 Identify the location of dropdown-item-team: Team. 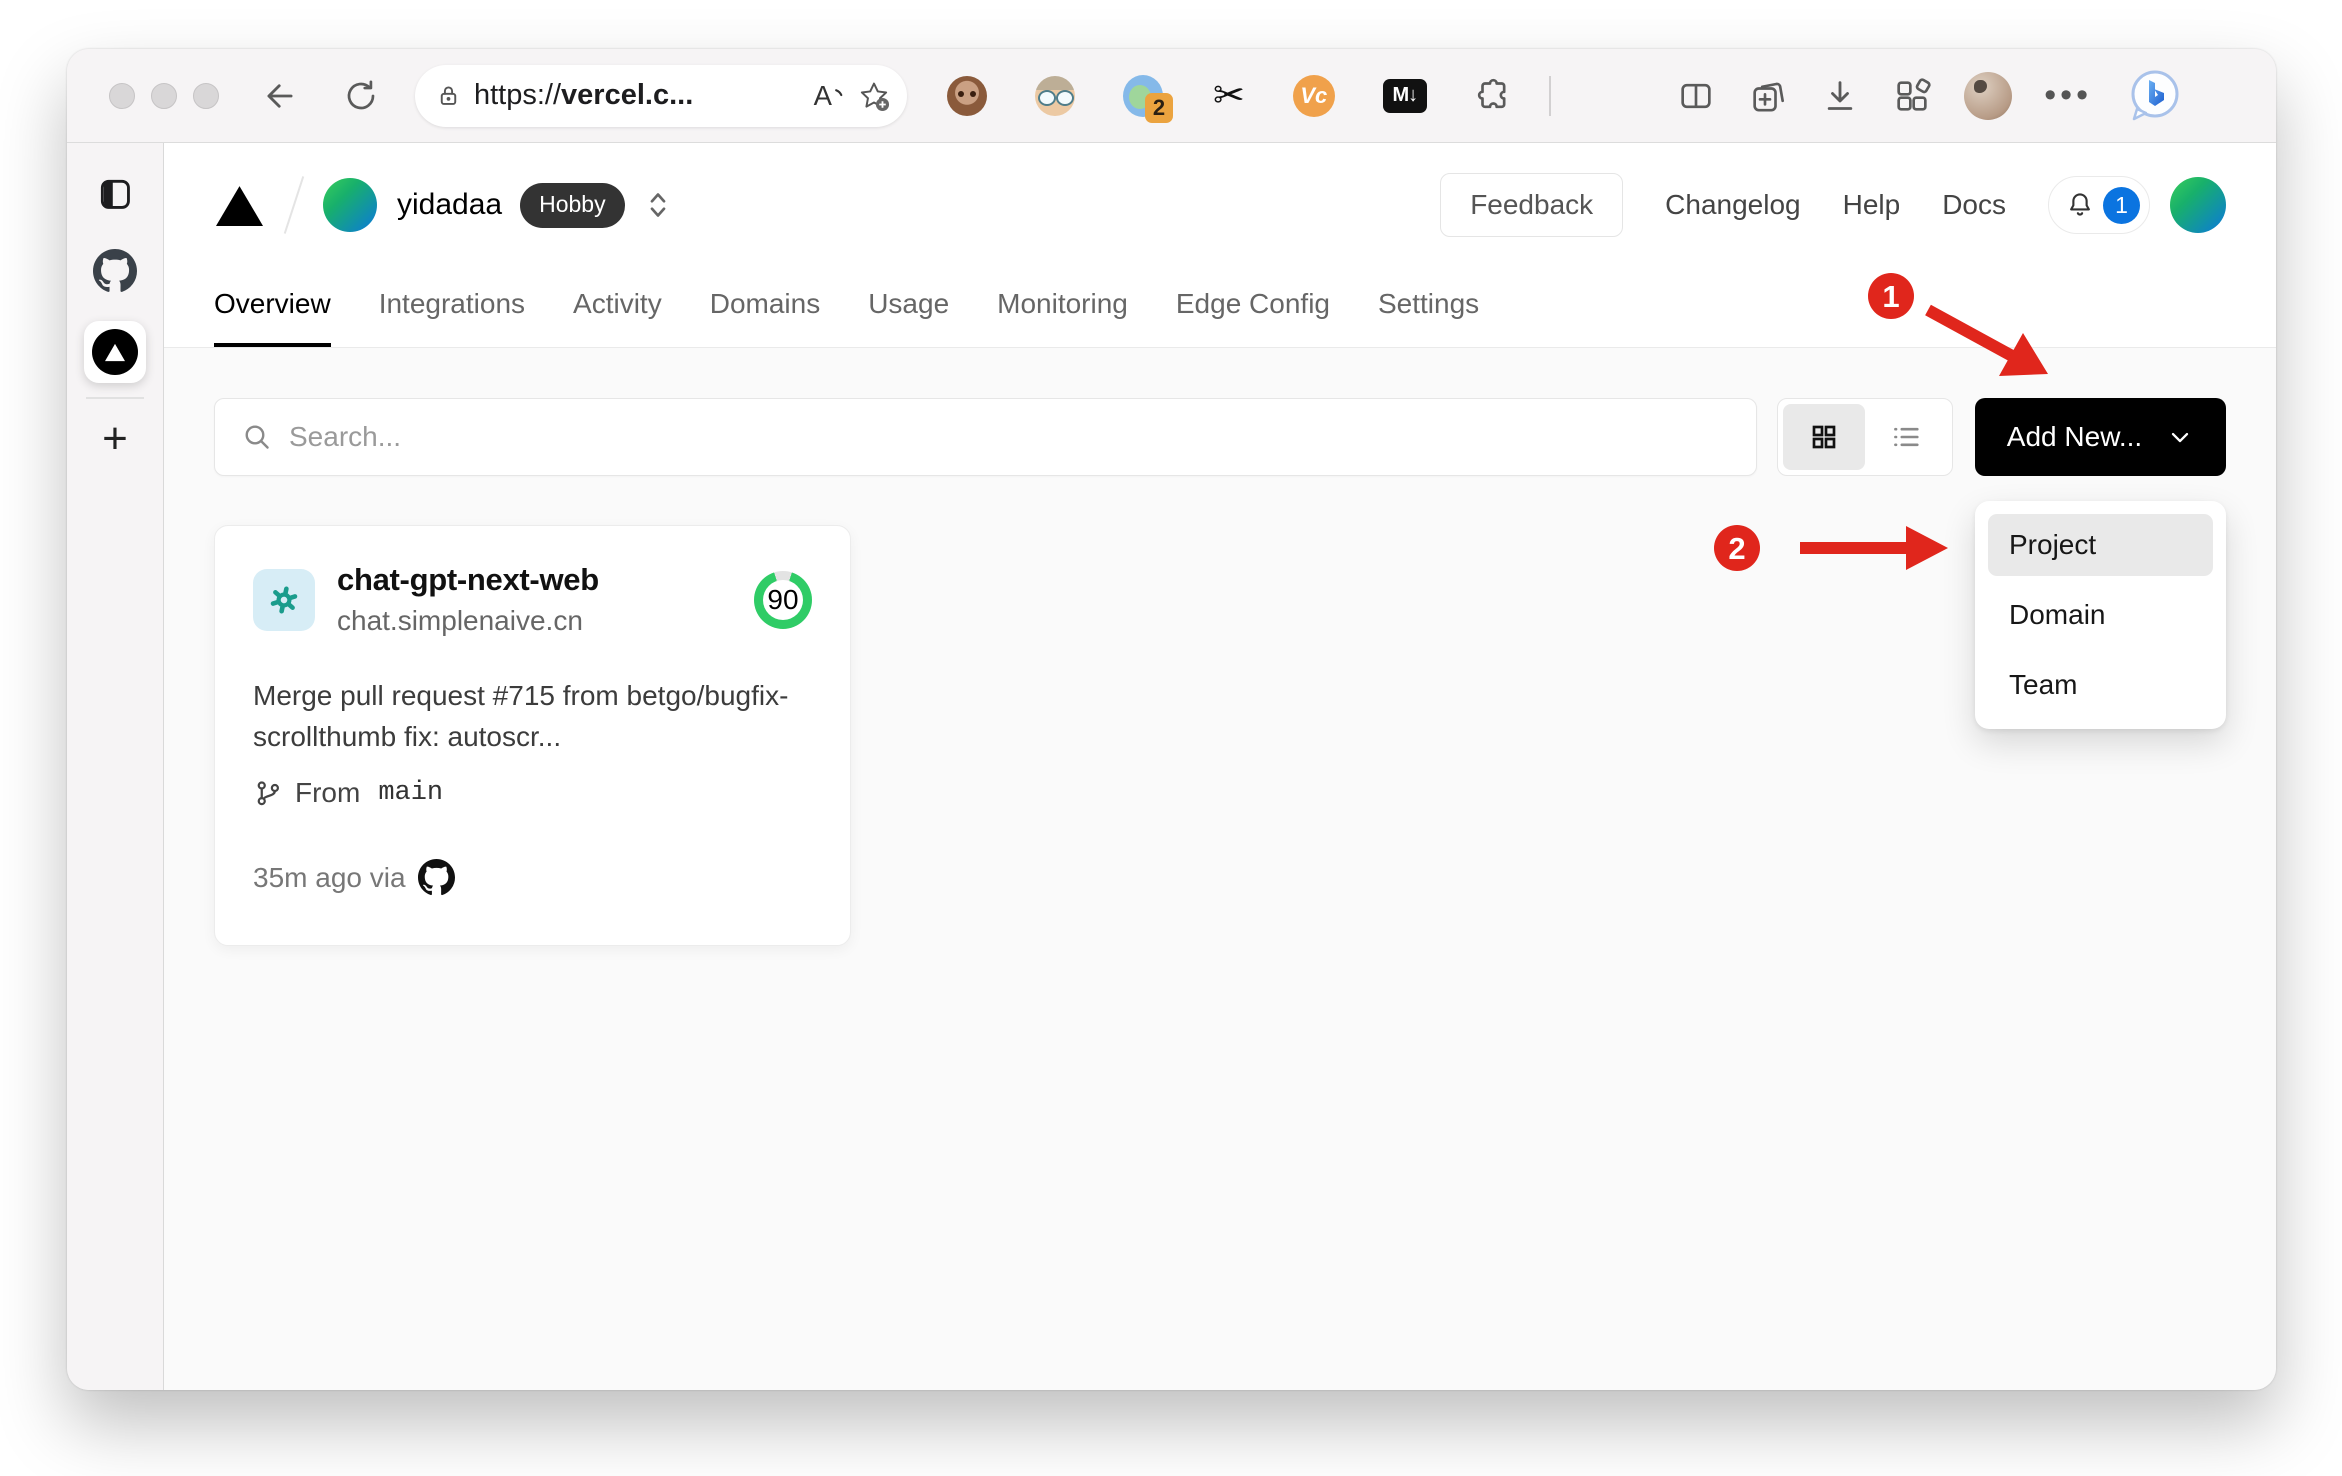
(2100, 685).